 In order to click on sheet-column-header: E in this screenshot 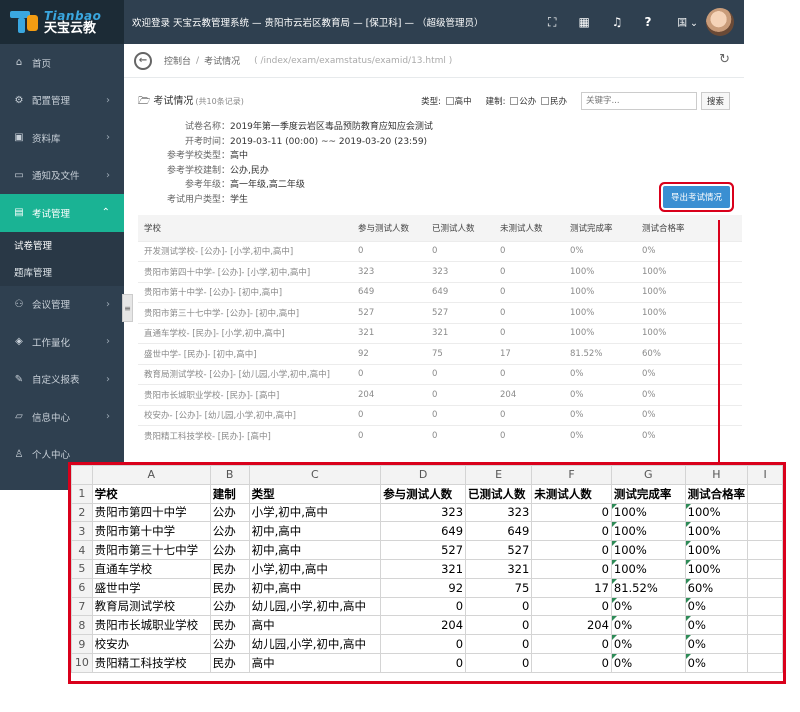, I will do `click(499, 475)`.